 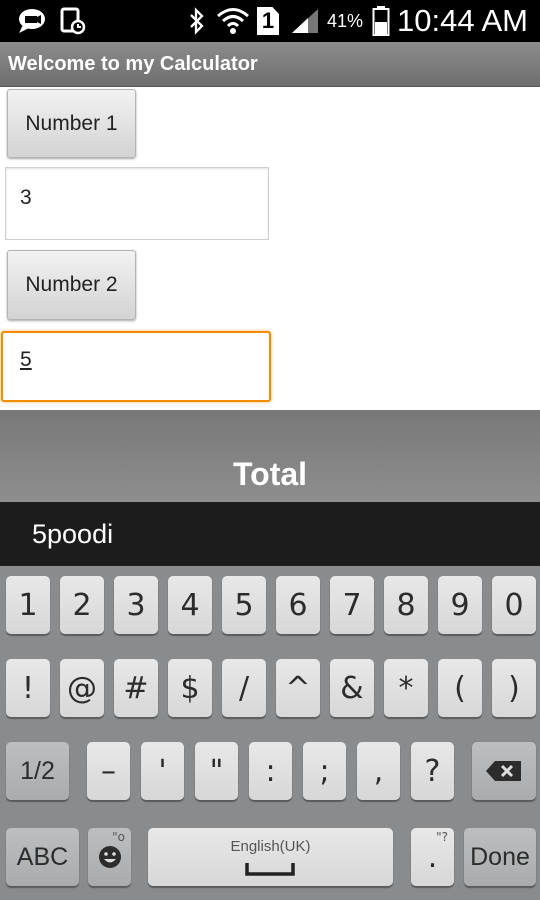 What do you see at coordinates (31, 21) in the screenshot?
I see `chat-icon` at bounding box center [31, 21].